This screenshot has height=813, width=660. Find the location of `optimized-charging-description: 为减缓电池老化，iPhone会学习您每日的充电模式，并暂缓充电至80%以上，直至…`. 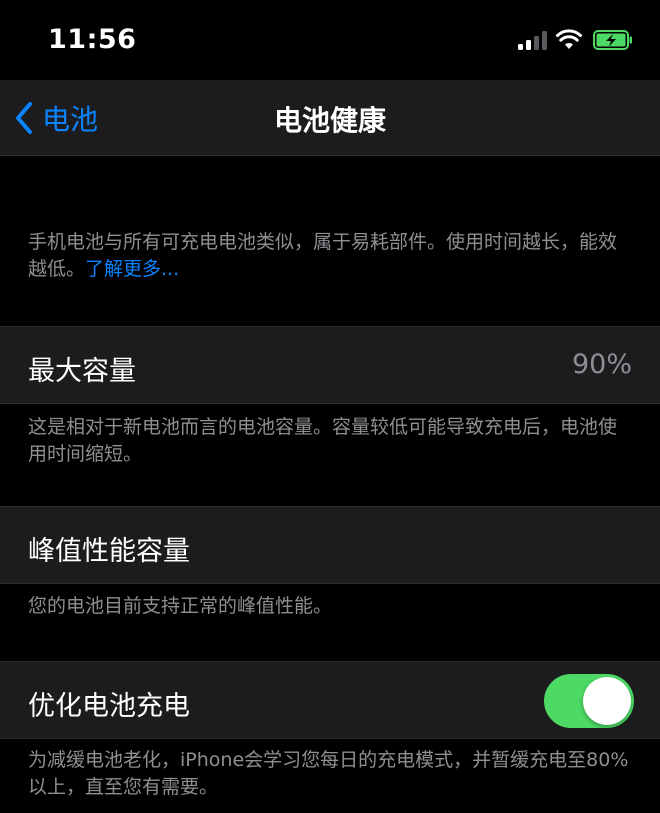

optimized-charging-description: 为减缓电池老化，iPhone会学习您每日的充电模式，并暂缓充电至80%以上，直至… is located at coordinates (328, 773).